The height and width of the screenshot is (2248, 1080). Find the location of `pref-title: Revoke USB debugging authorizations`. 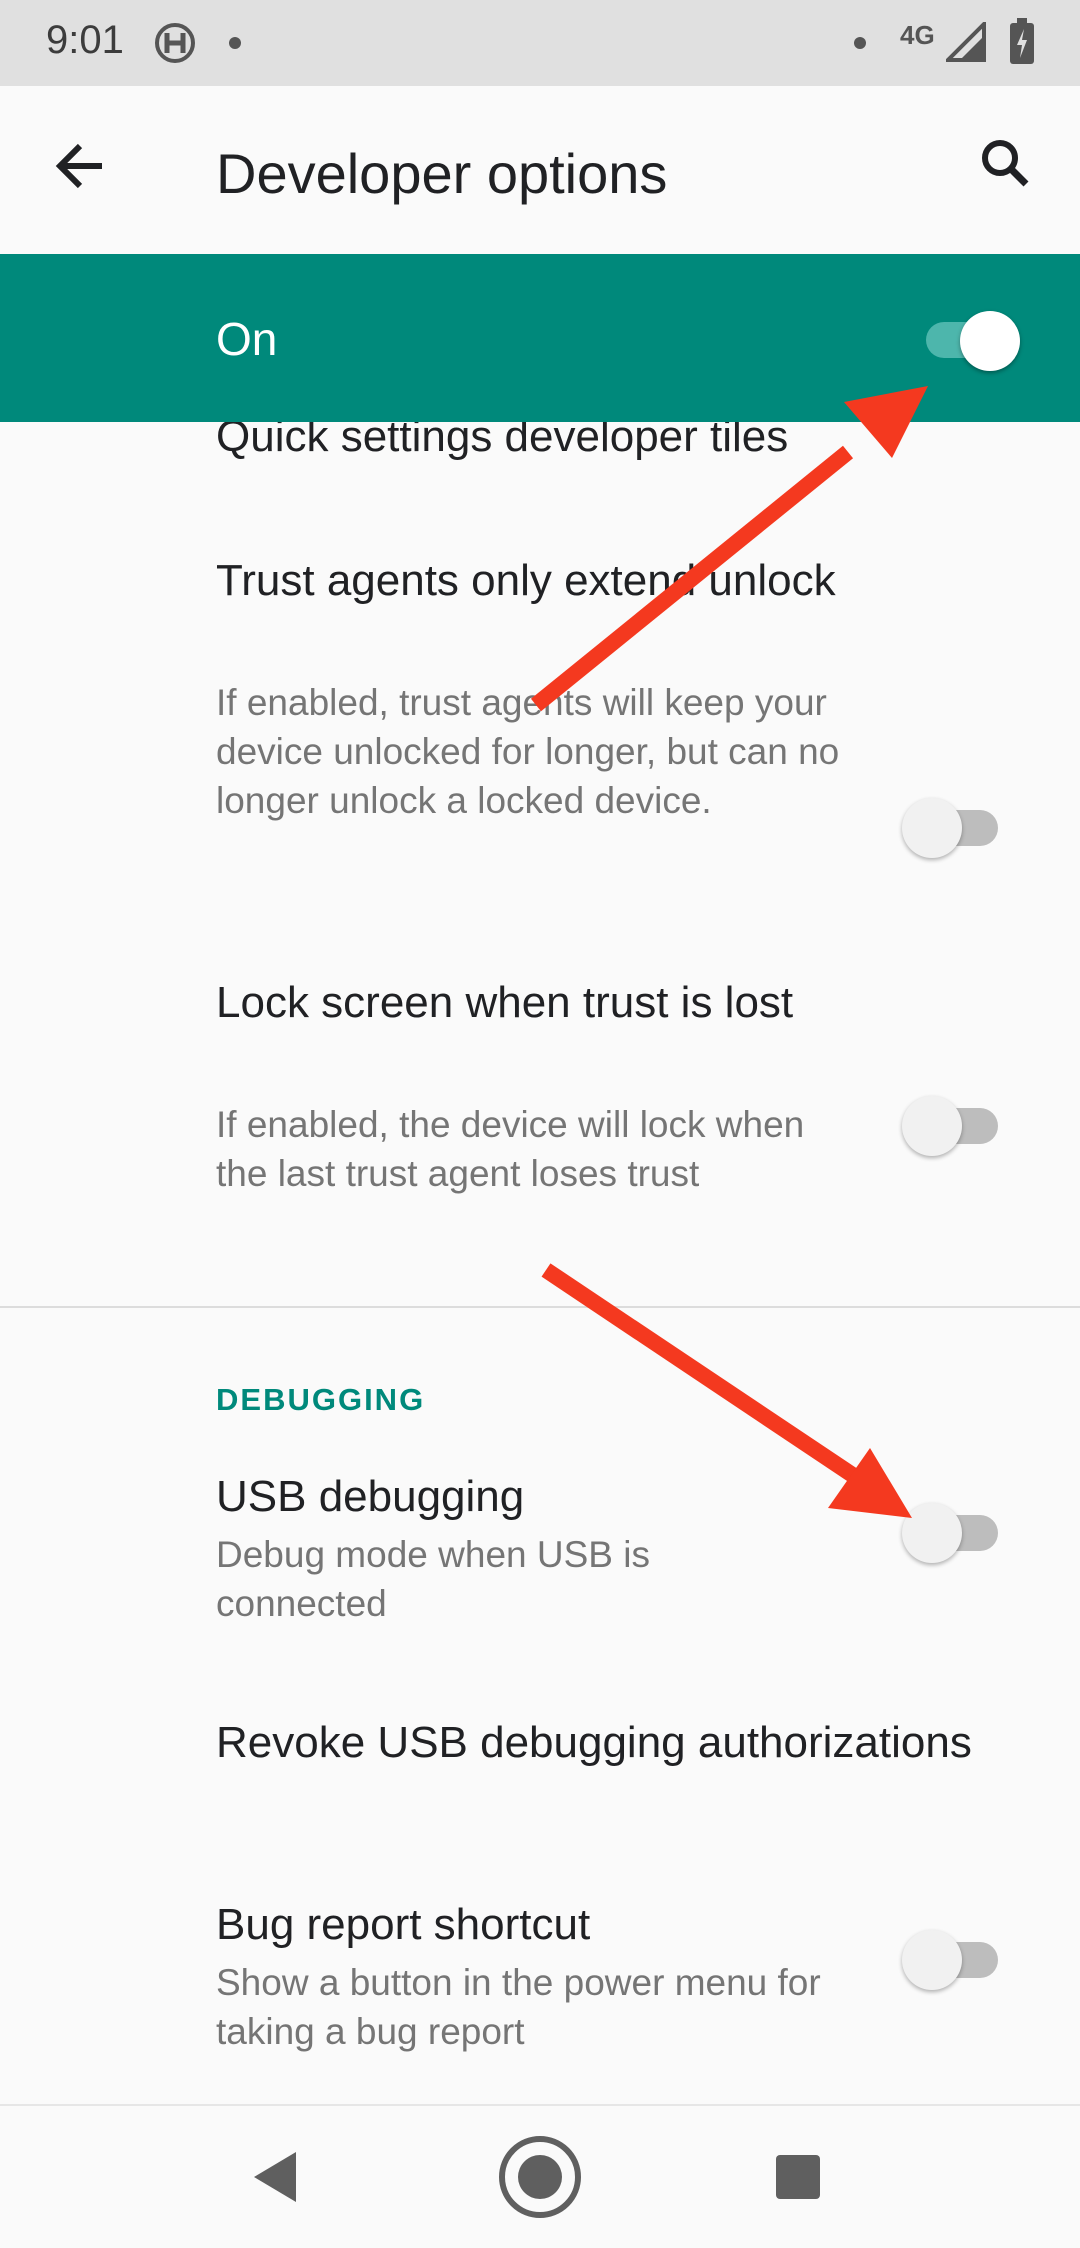

pref-title: Revoke USB debugging authorizations is located at coordinates (594, 1742).